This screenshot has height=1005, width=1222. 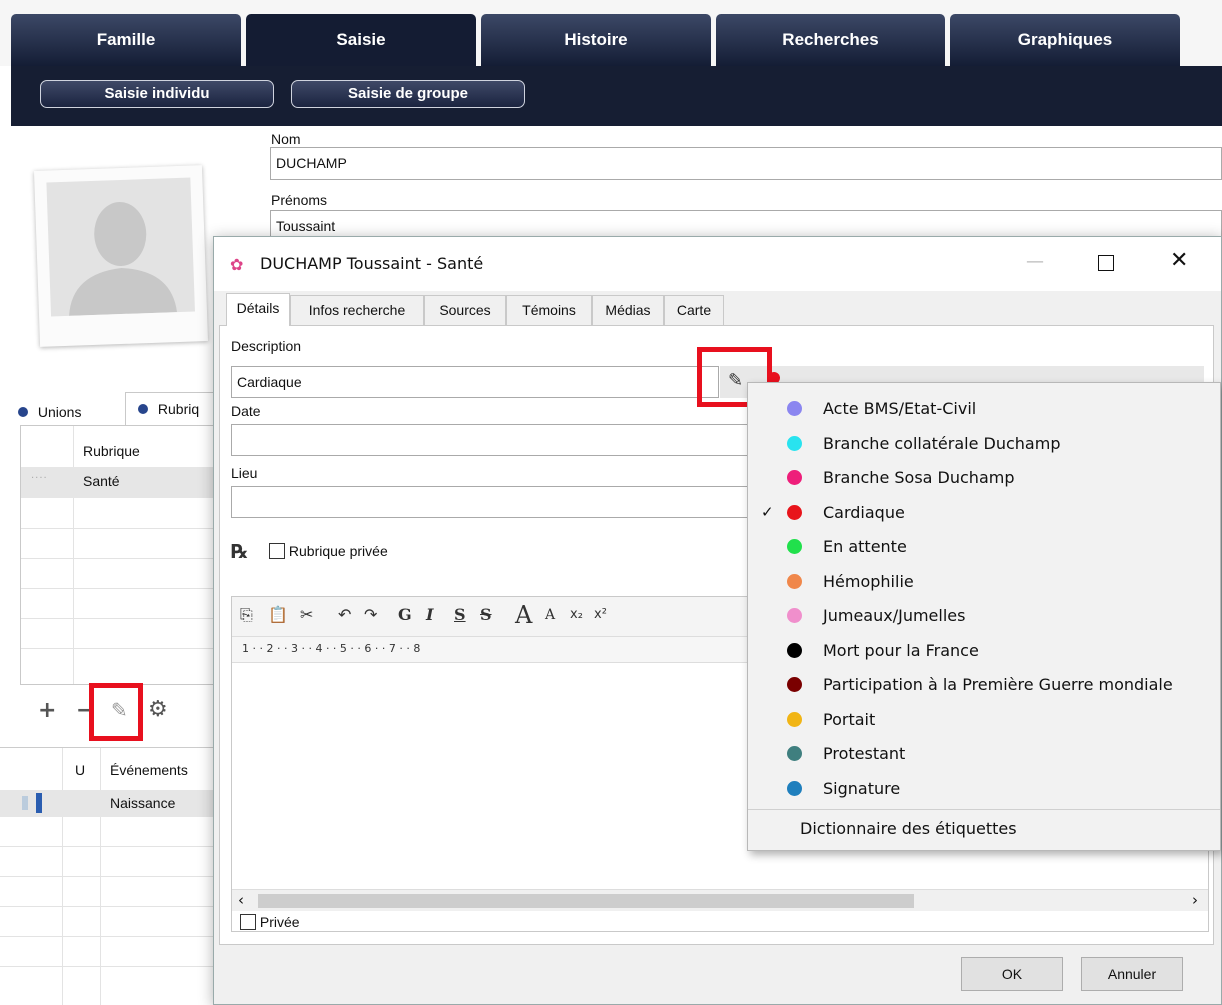 What do you see at coordinates (116, 712) in the screenshot?
I see `pencil-highlight-box` at bounding box center [116, 712].